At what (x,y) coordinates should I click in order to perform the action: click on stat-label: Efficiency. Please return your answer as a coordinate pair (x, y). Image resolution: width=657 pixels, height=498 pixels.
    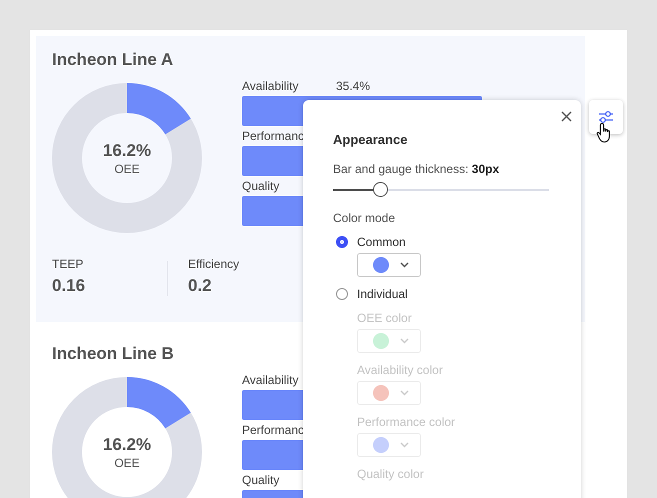
    Looking at the image, I should click on (214, 264).